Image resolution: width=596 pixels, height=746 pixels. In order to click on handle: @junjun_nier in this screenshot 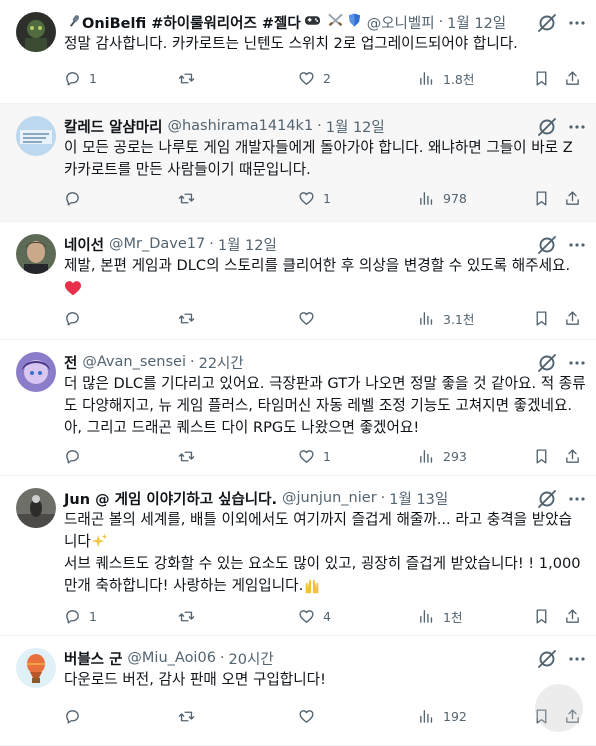, I will do `click(329, 498)`.